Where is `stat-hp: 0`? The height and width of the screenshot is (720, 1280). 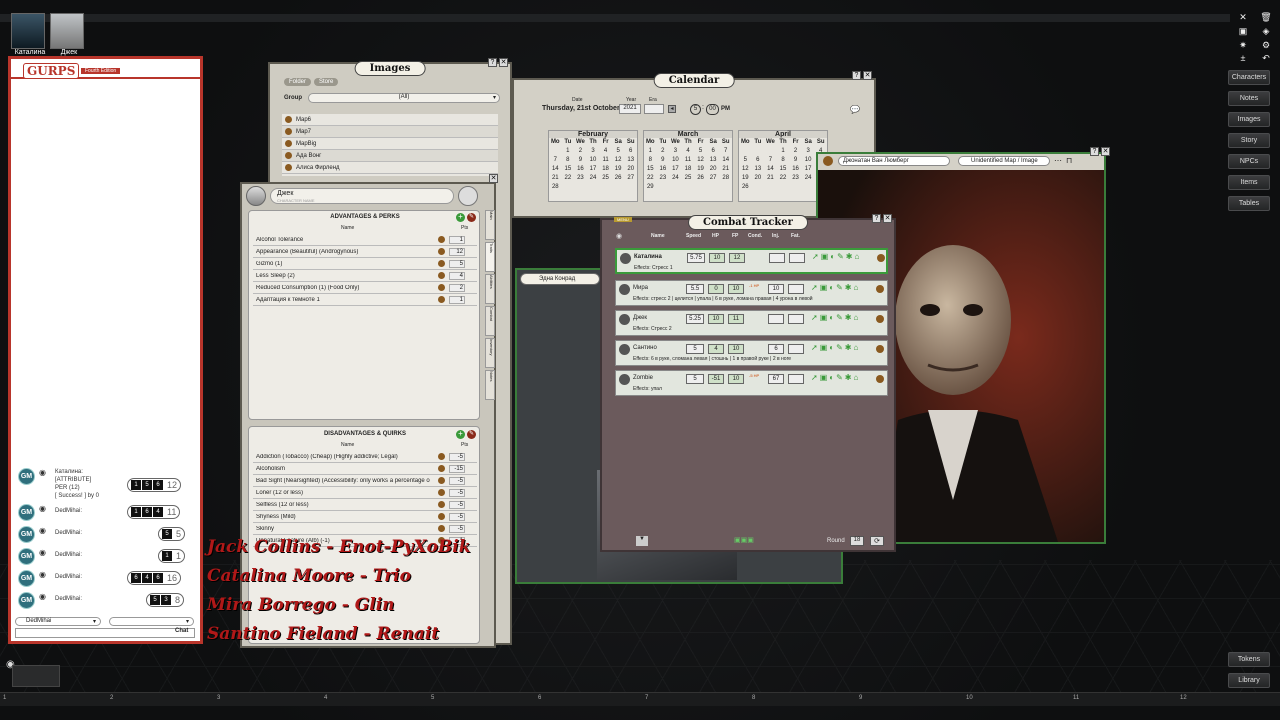
stat-hp: 0 is located at coordinates (716, 289).